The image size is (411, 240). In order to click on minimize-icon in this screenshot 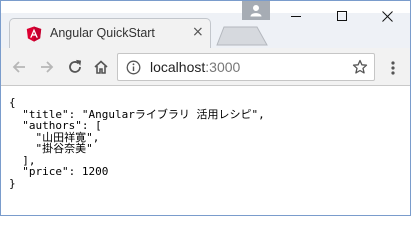, I will do `click(295, 16)`.